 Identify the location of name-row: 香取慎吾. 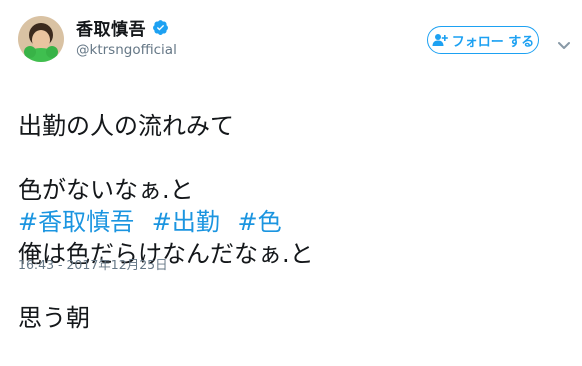
(122, 27).